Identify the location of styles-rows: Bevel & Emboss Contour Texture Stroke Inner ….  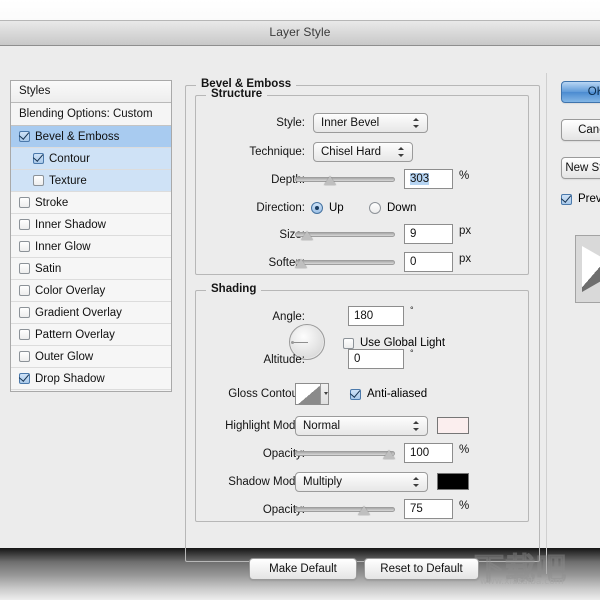
(91, 258).